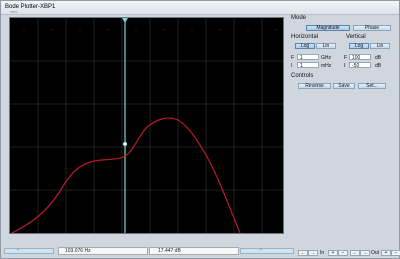 This screenshot has height=259, width=400. Describe the element at coordinates (125, 144) in the screenshot. I see `cursor-point` at that location.